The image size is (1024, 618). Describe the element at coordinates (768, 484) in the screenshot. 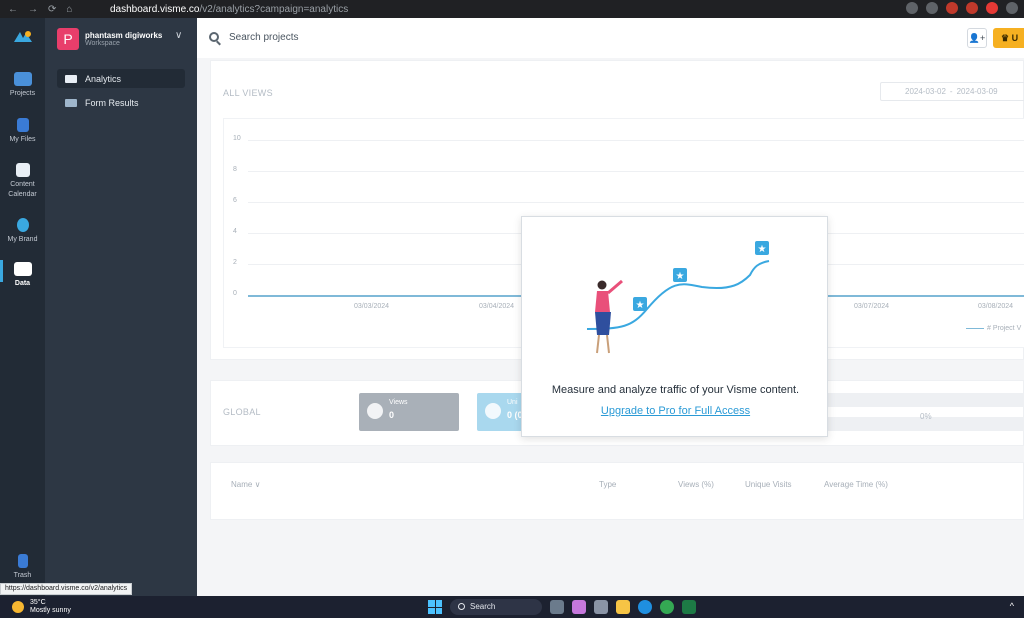

I see `column-unique-visits: Unique Visits` at that location.